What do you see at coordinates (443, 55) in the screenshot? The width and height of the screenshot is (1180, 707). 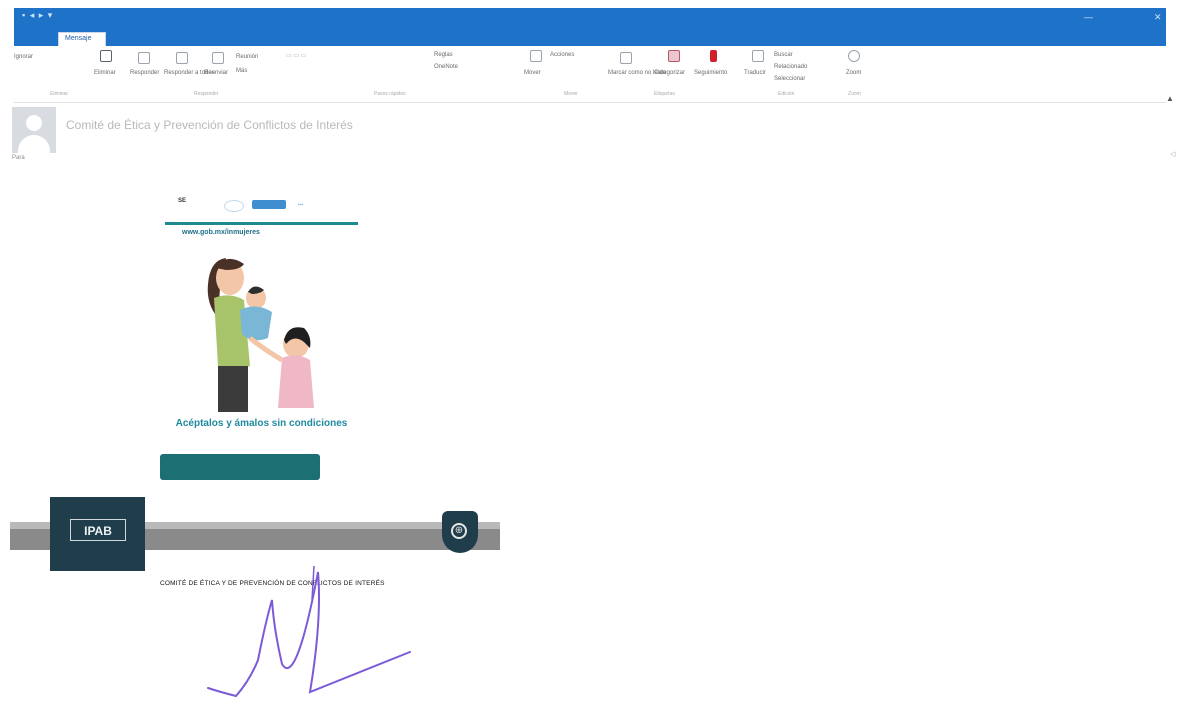 I see `rules-button: Reglas` at bounding box center [443, 55].